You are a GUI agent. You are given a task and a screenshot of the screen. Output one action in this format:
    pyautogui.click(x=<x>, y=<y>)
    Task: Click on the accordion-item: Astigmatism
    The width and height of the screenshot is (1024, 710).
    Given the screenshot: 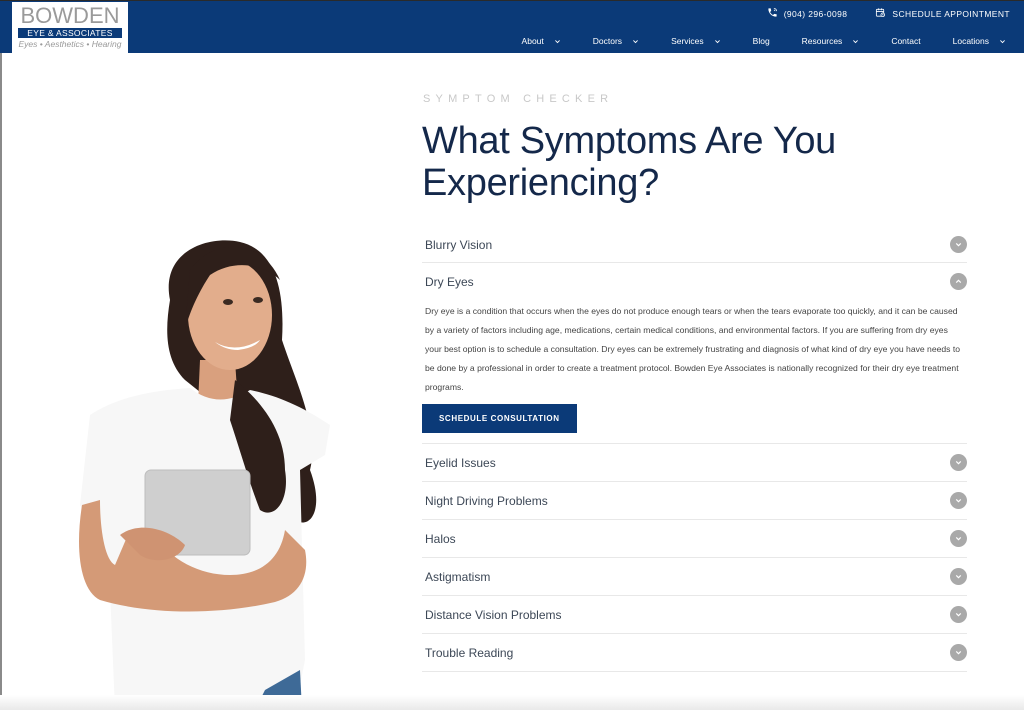 What is the action you would take?
    pyautogui.click(x=694, y=577)
    